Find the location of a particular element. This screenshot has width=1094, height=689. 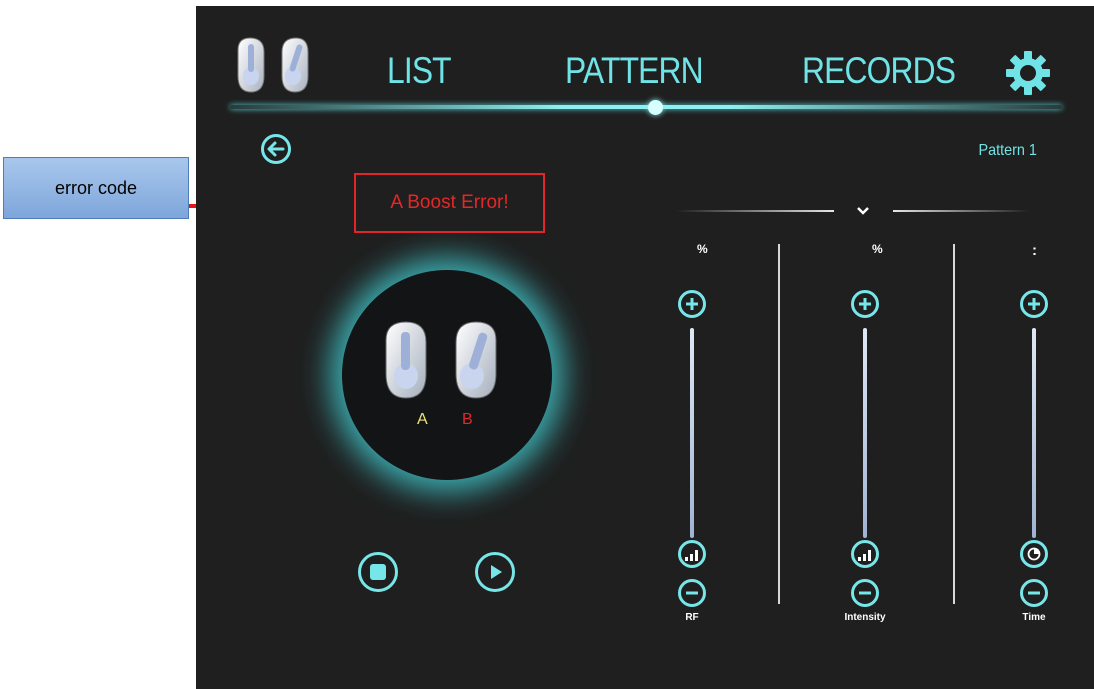

time-increase-button is located at coordinates (1034, 304).